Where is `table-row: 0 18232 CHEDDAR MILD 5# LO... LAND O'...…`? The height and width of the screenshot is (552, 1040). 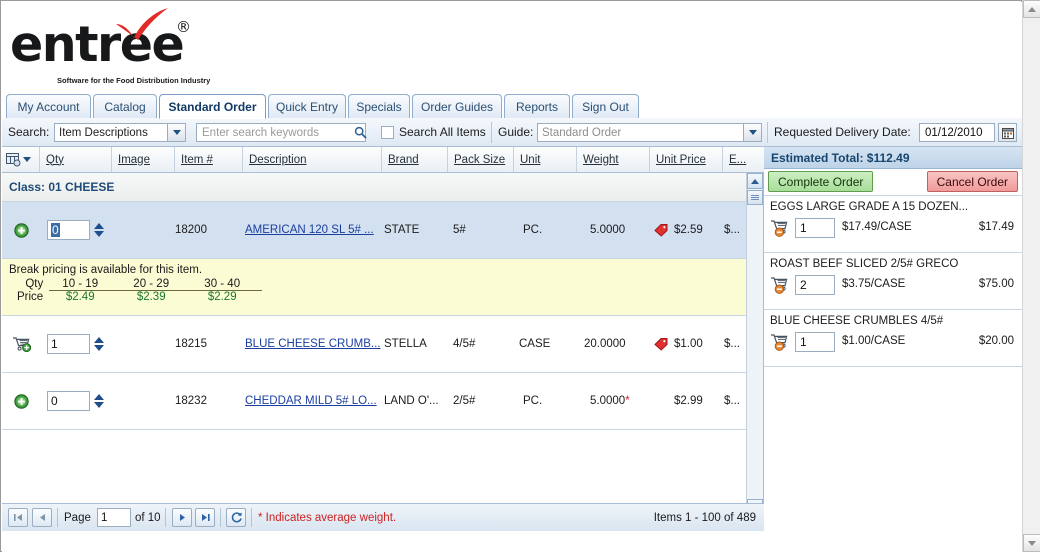 table-row: 0 18232 CHEDDAR MILD 5# LO... LAND O'...… is located at coordinates (374, 401).